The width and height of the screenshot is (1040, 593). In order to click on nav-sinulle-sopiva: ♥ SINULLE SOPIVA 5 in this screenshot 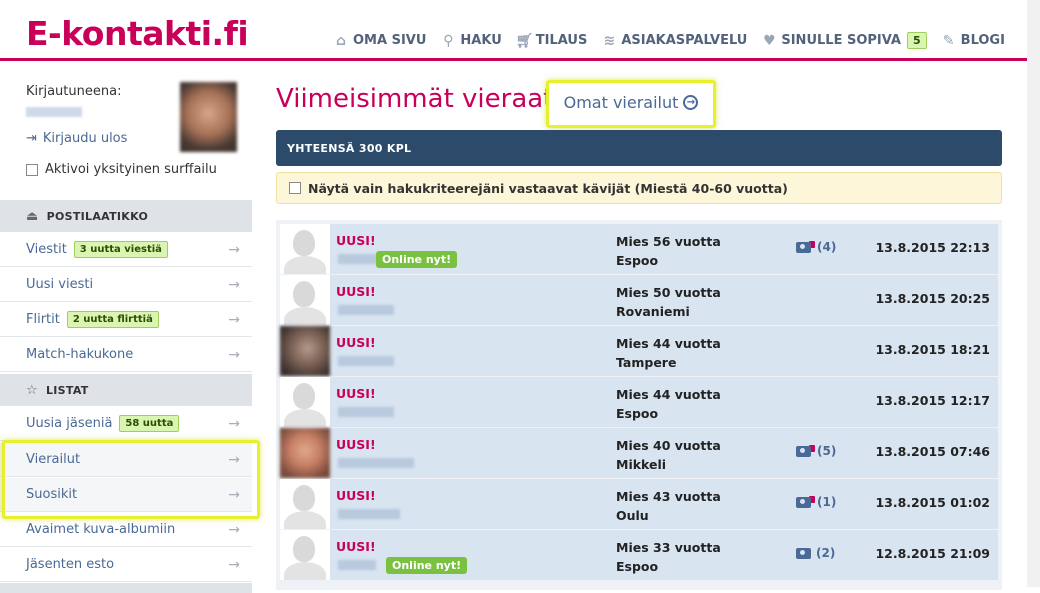, I will do `click(844, 40)`.